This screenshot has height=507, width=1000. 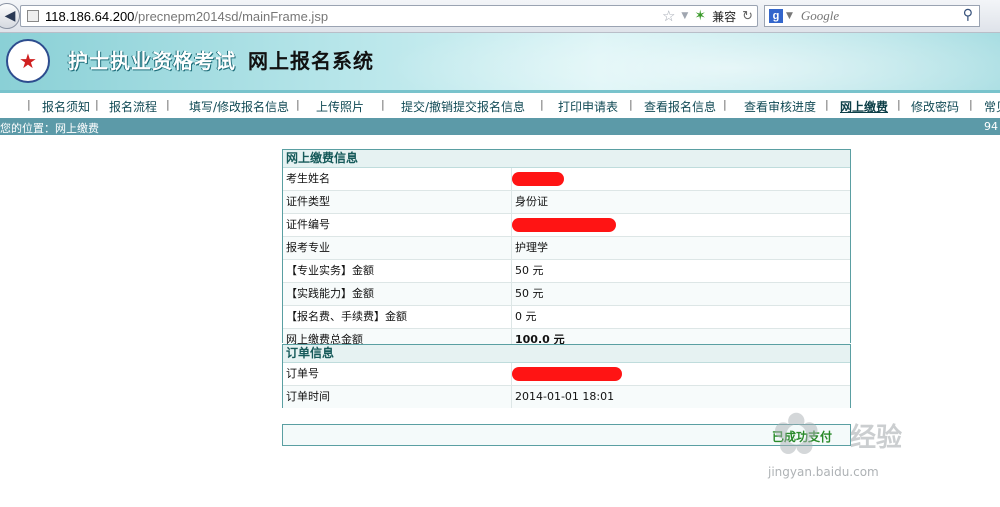 I want to click on row-label: 订单号, so click(x=397, y=374).